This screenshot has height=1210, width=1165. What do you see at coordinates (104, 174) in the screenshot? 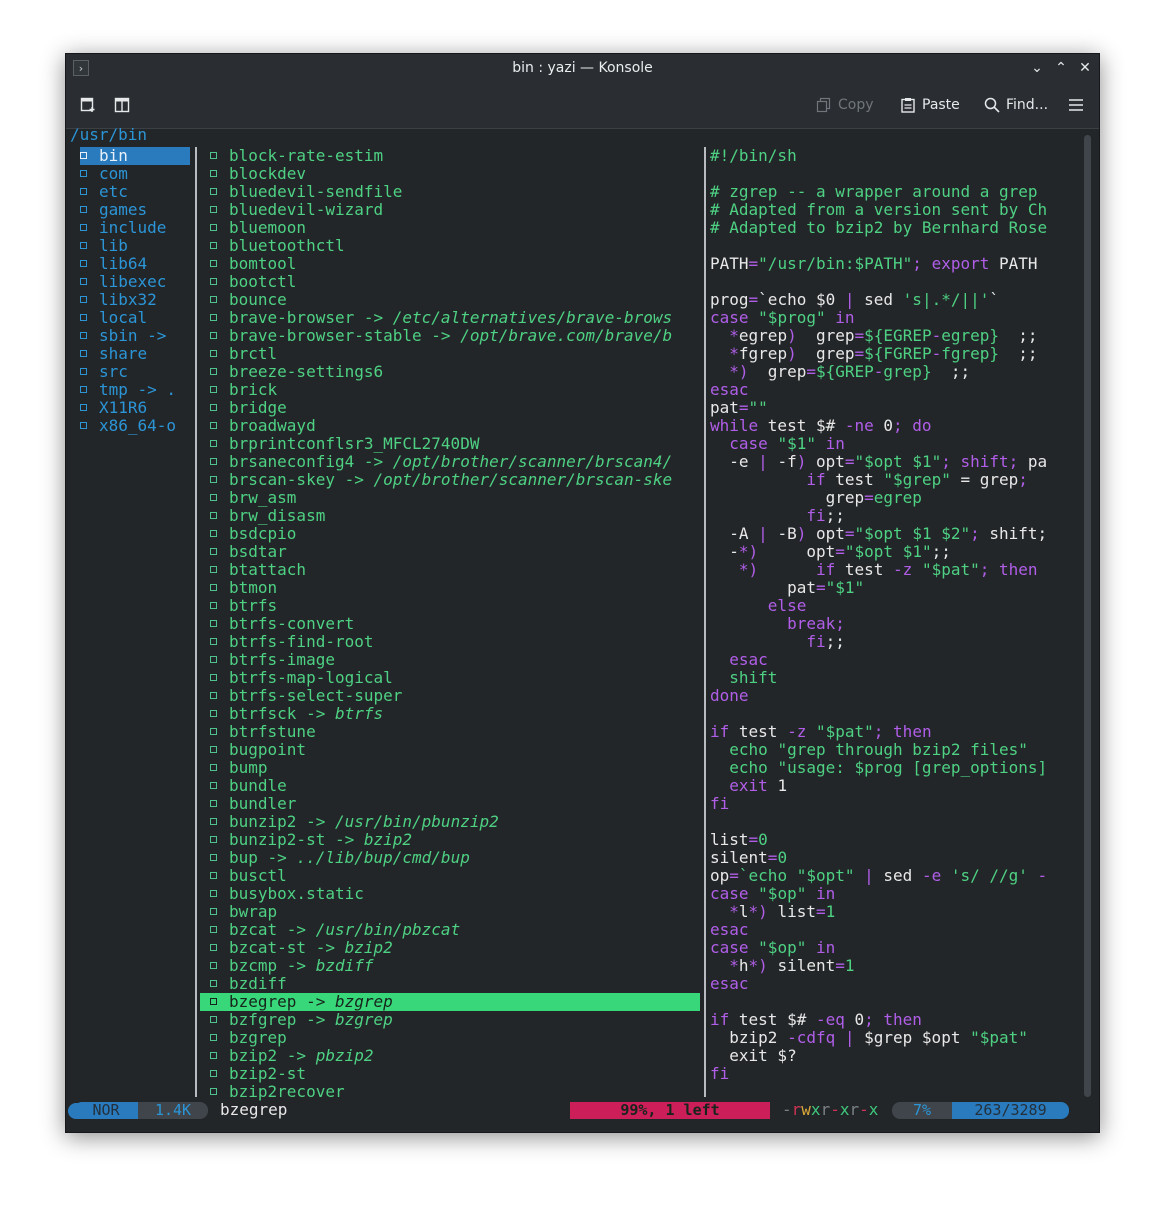
I see `parent-dir-item: com` at bounding box center [104, 174].